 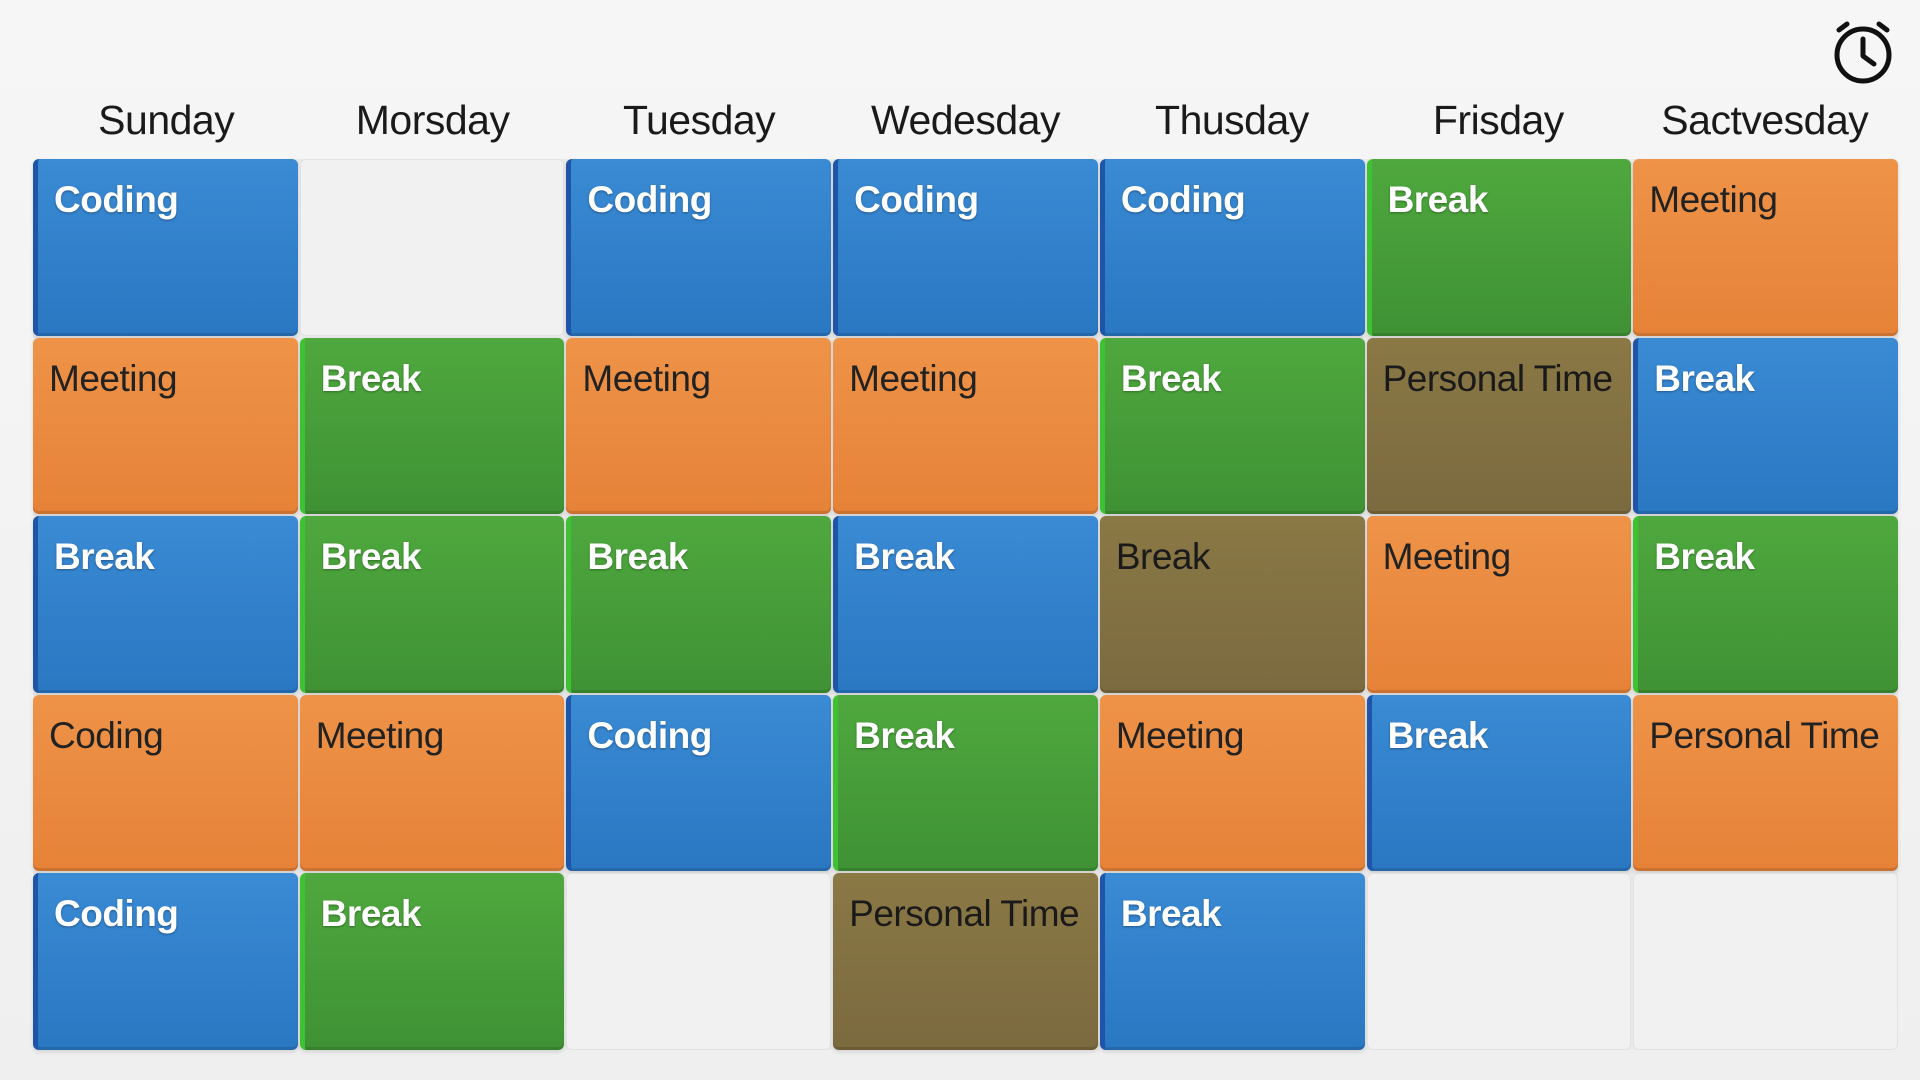 I want to click on day-header-wedesday: Wedesday, so click(x=965, y=120).